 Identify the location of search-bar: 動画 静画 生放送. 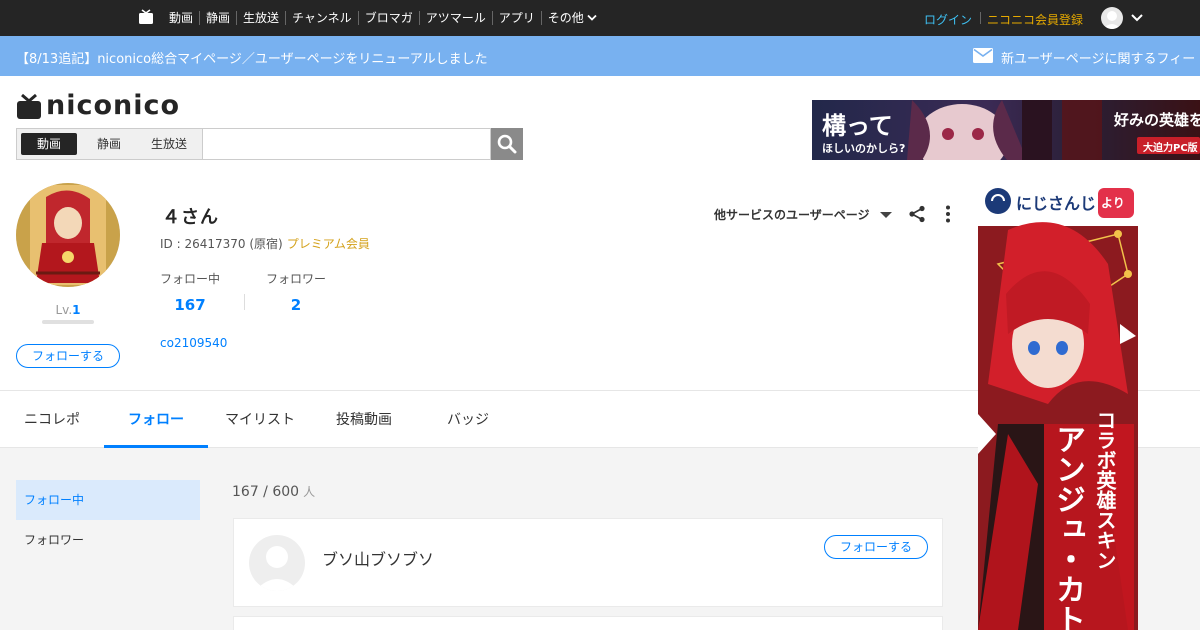
(269, 144).